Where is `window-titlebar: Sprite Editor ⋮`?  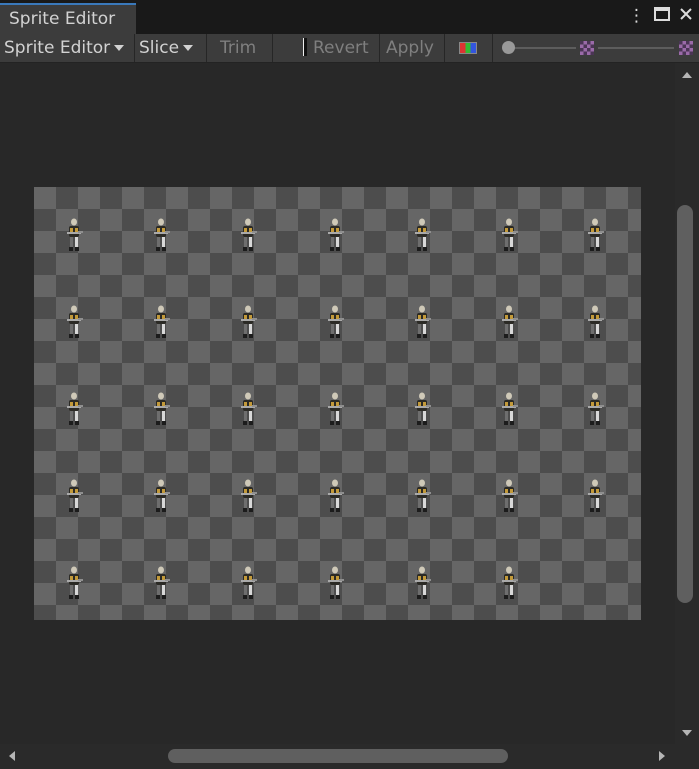
window-titlebar: Sprite Editor ⋮ is located at coordinates (349, 17).